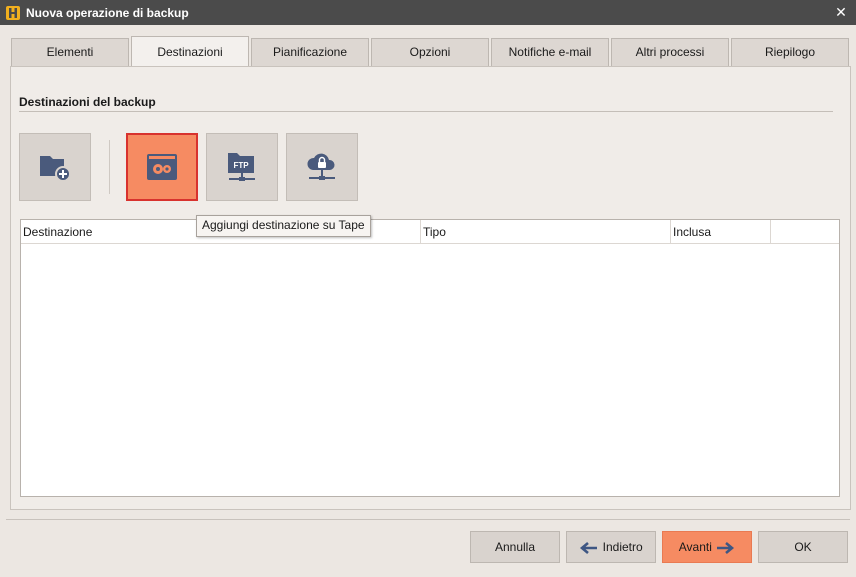 This screenshot has width=856, height=577. I want to click on section-title: Destinazioni del backup, so click(87, 102).